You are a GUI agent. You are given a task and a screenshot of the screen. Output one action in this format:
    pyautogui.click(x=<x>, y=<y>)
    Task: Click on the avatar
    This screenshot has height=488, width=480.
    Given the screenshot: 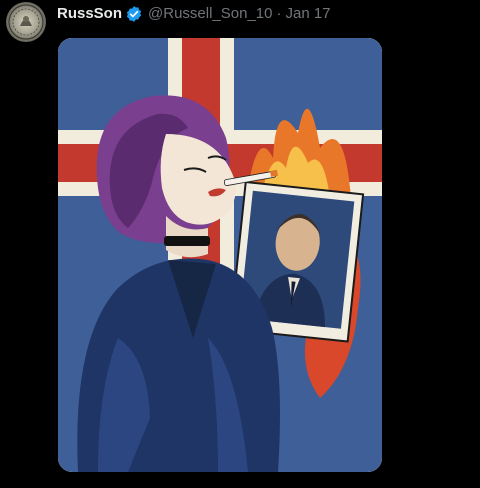 What is the action you would take?
    pyautogui.click(x=26, y=22)
    